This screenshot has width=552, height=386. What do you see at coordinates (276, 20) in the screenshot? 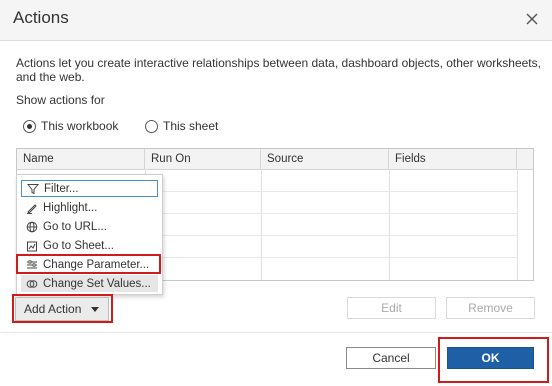
I see `dialog-header: Actions` at bounding box center [276, 20].